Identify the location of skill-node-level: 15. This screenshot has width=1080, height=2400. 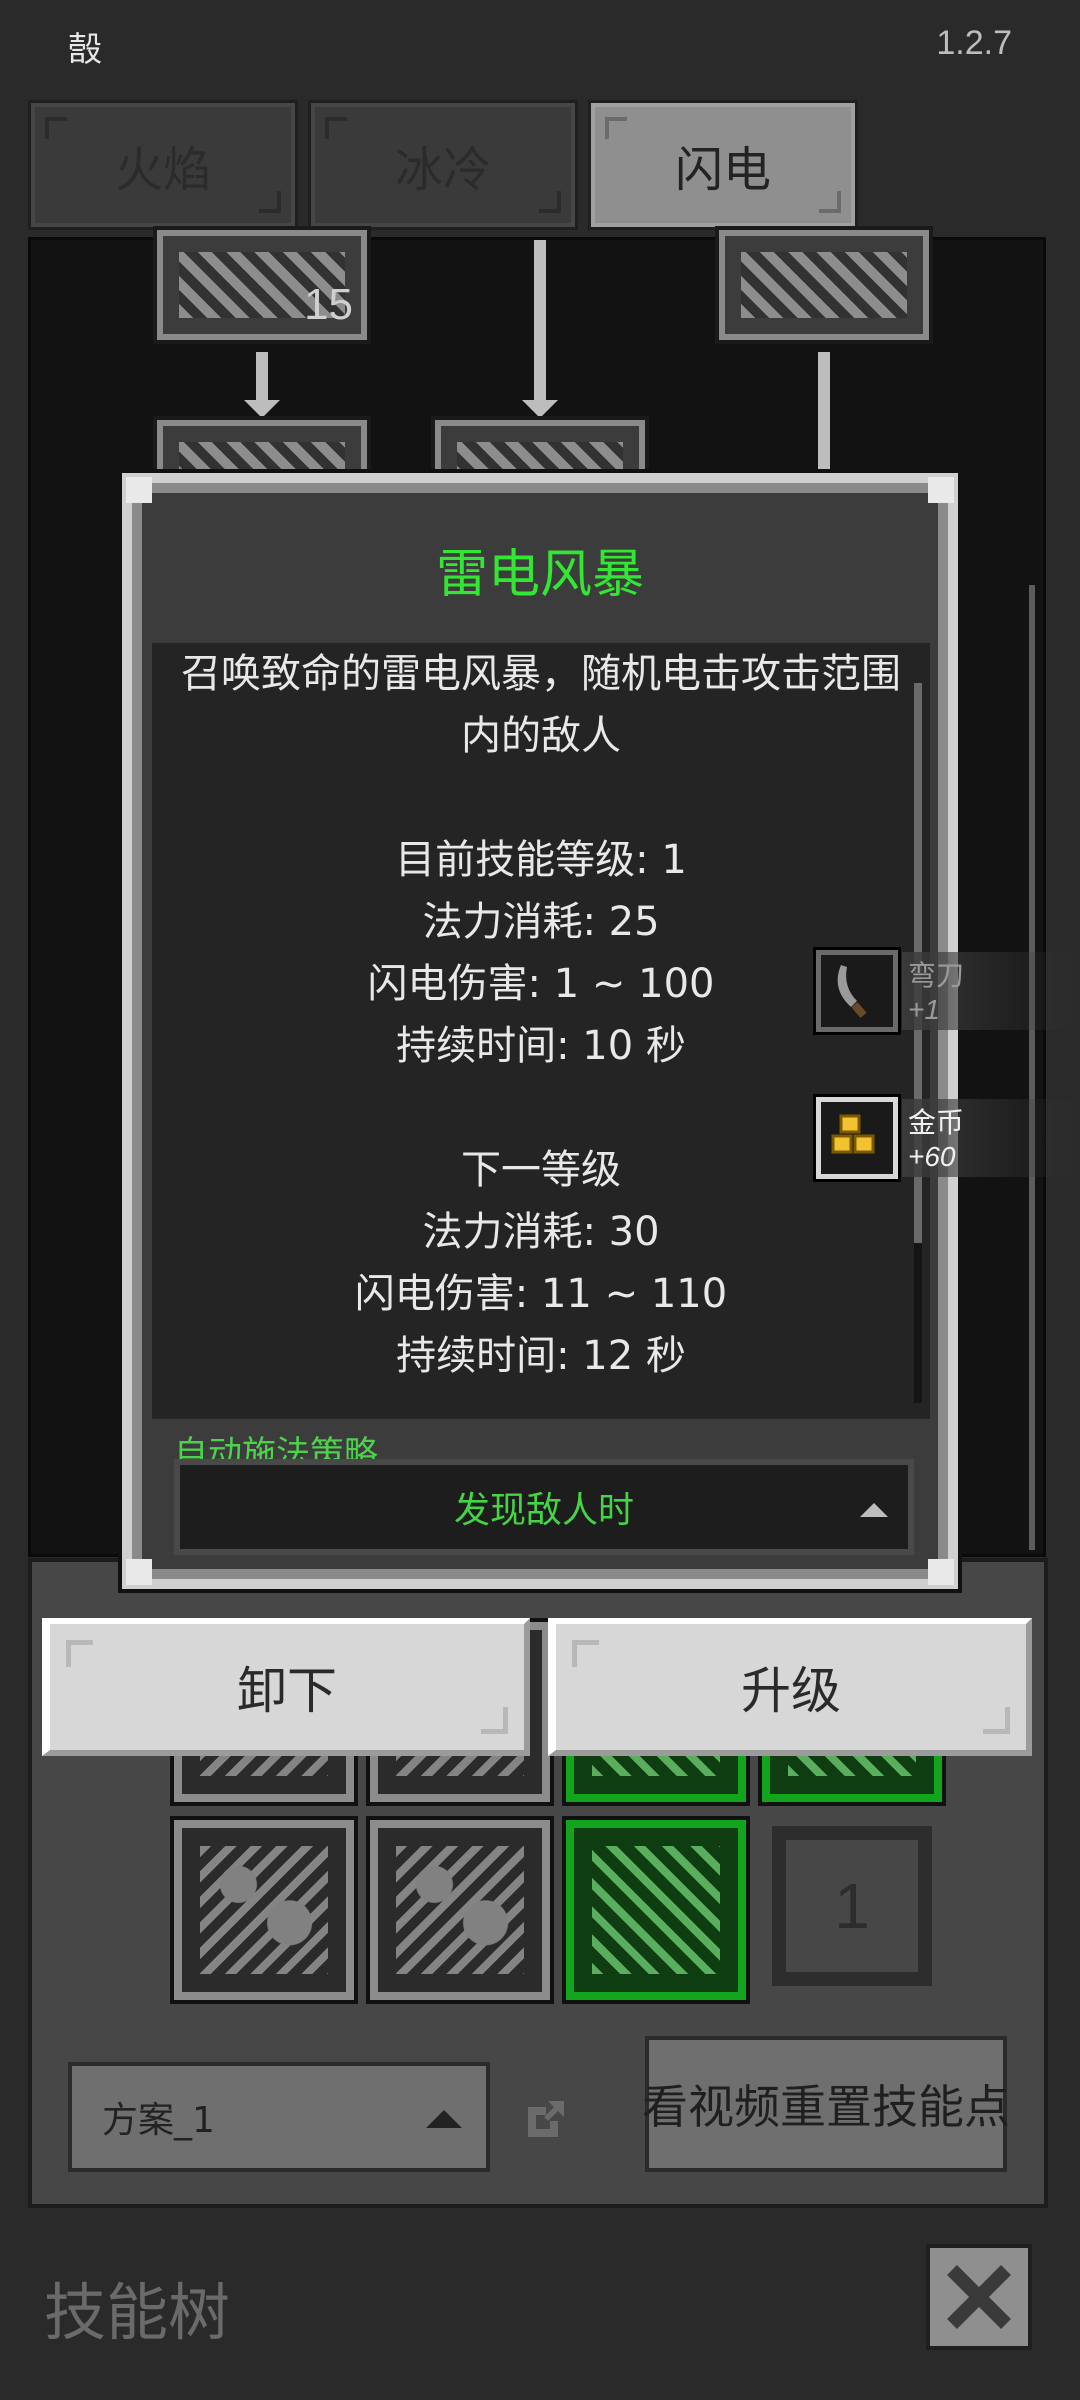
(328, 304).